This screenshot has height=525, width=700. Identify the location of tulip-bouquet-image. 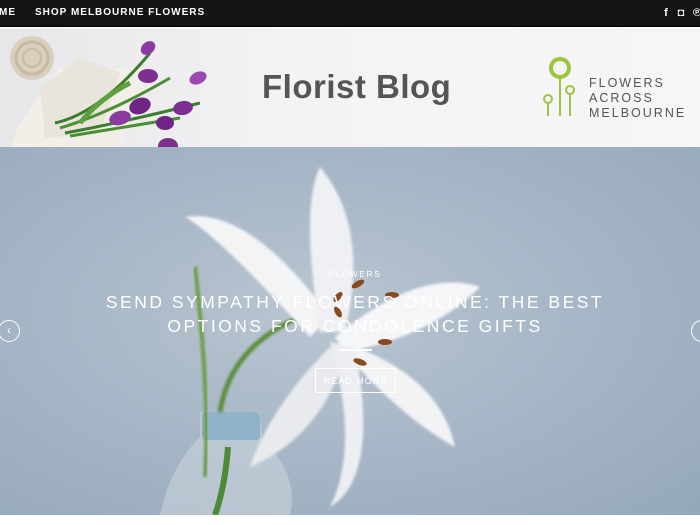
(108, 91).